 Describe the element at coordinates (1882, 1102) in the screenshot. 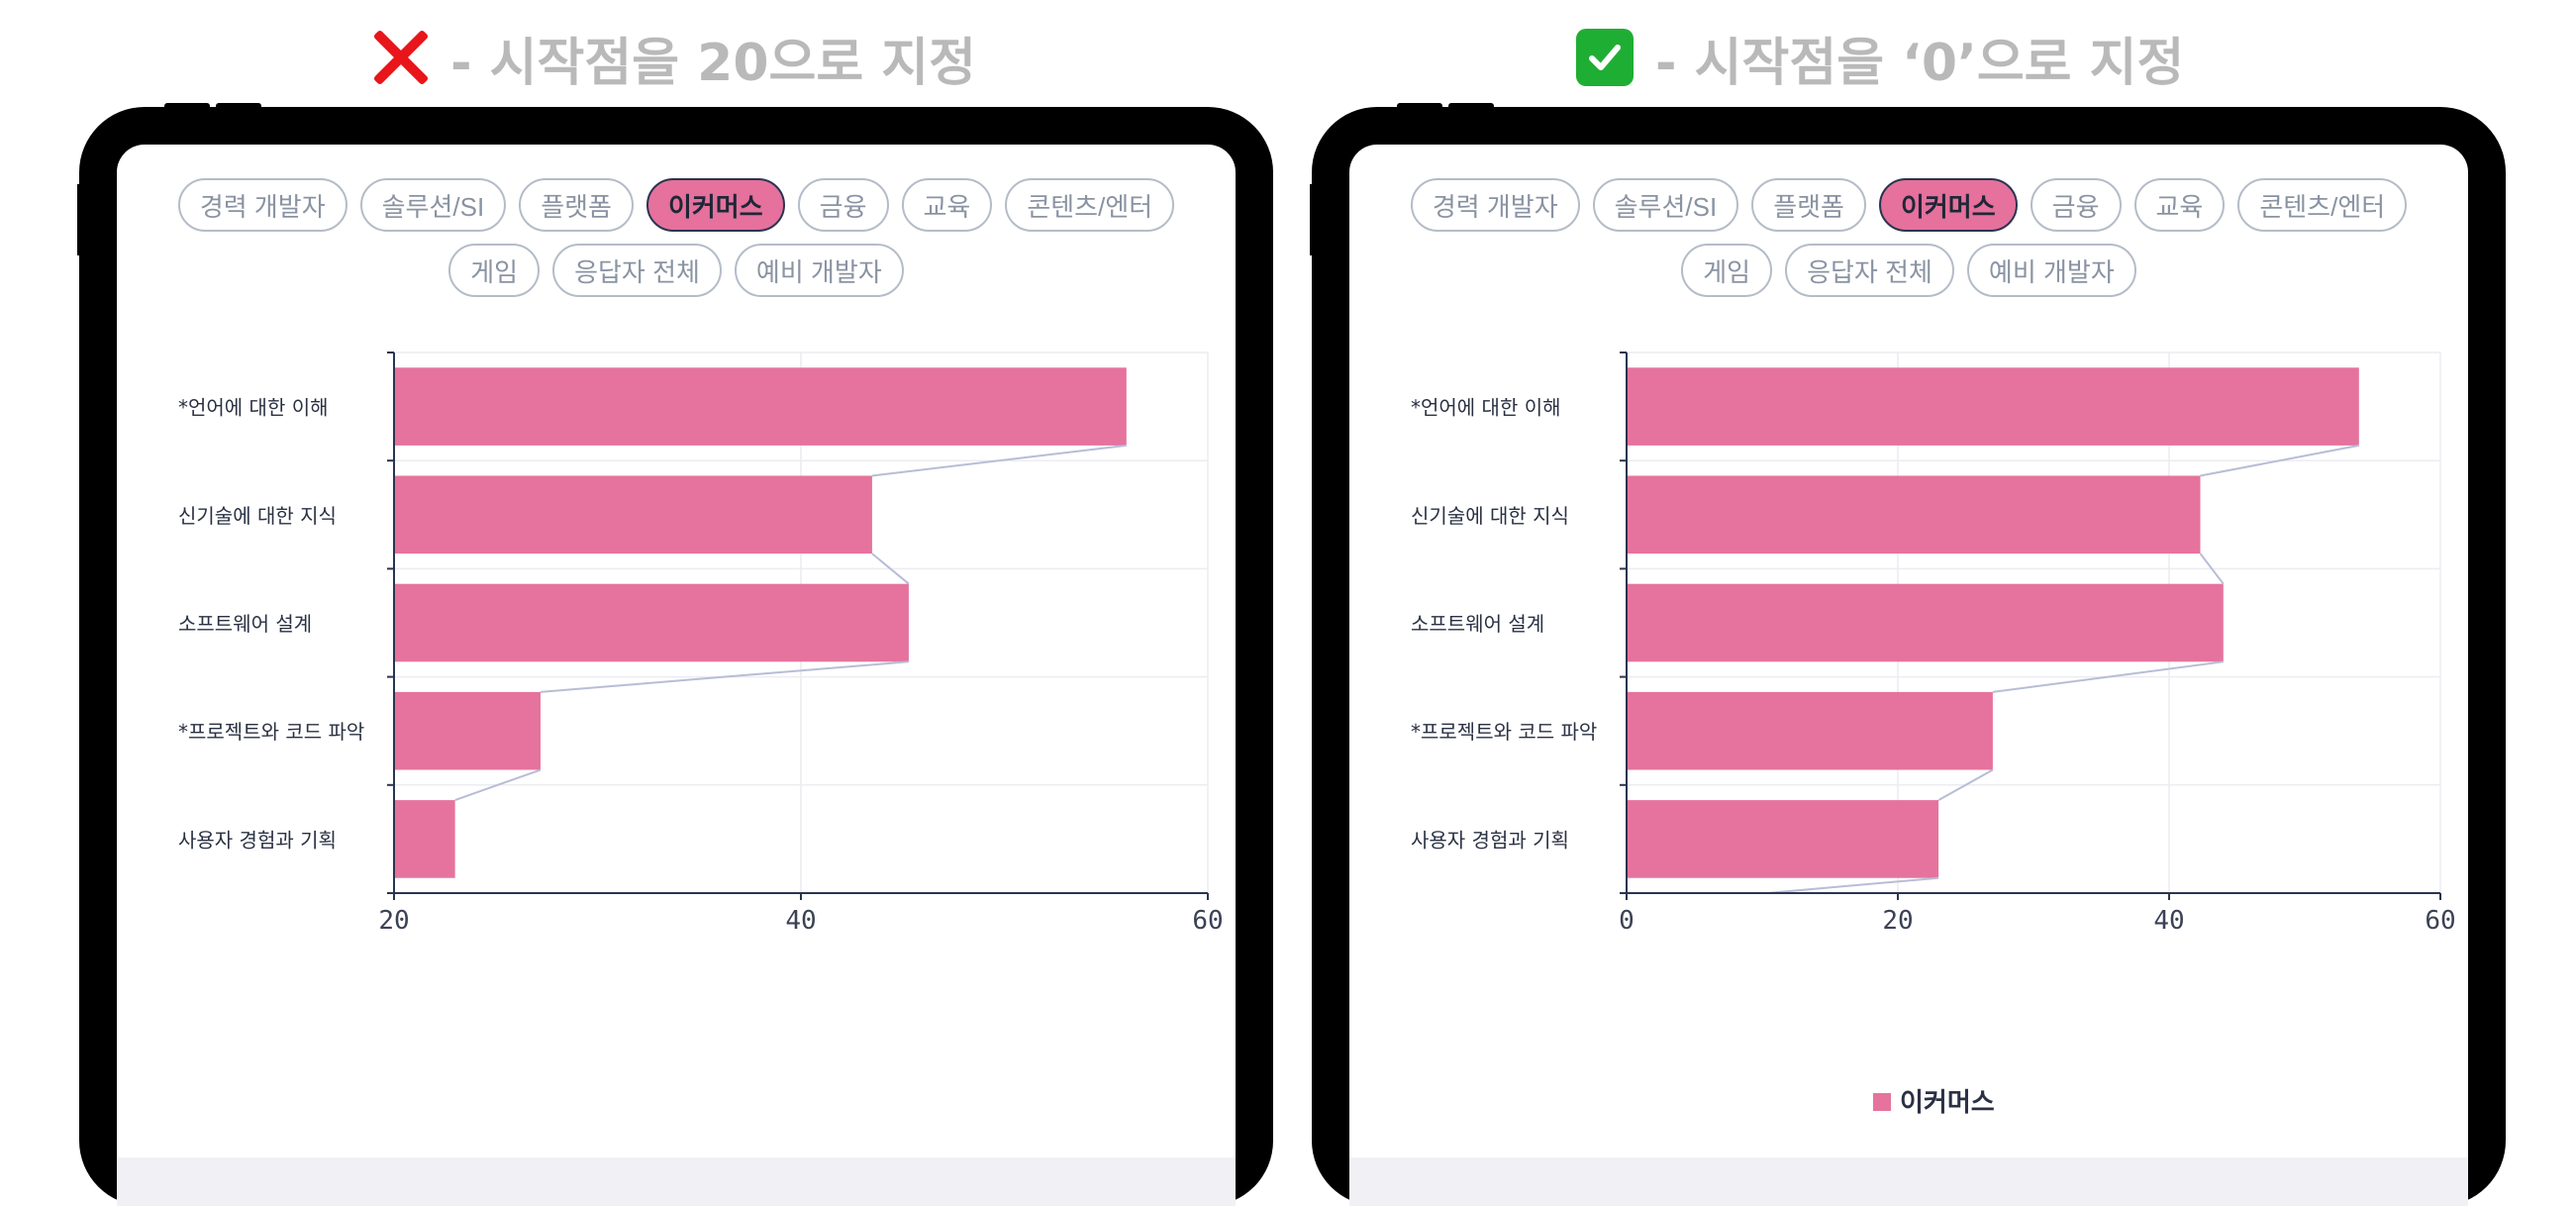

I see `legend-swatch` at that location.